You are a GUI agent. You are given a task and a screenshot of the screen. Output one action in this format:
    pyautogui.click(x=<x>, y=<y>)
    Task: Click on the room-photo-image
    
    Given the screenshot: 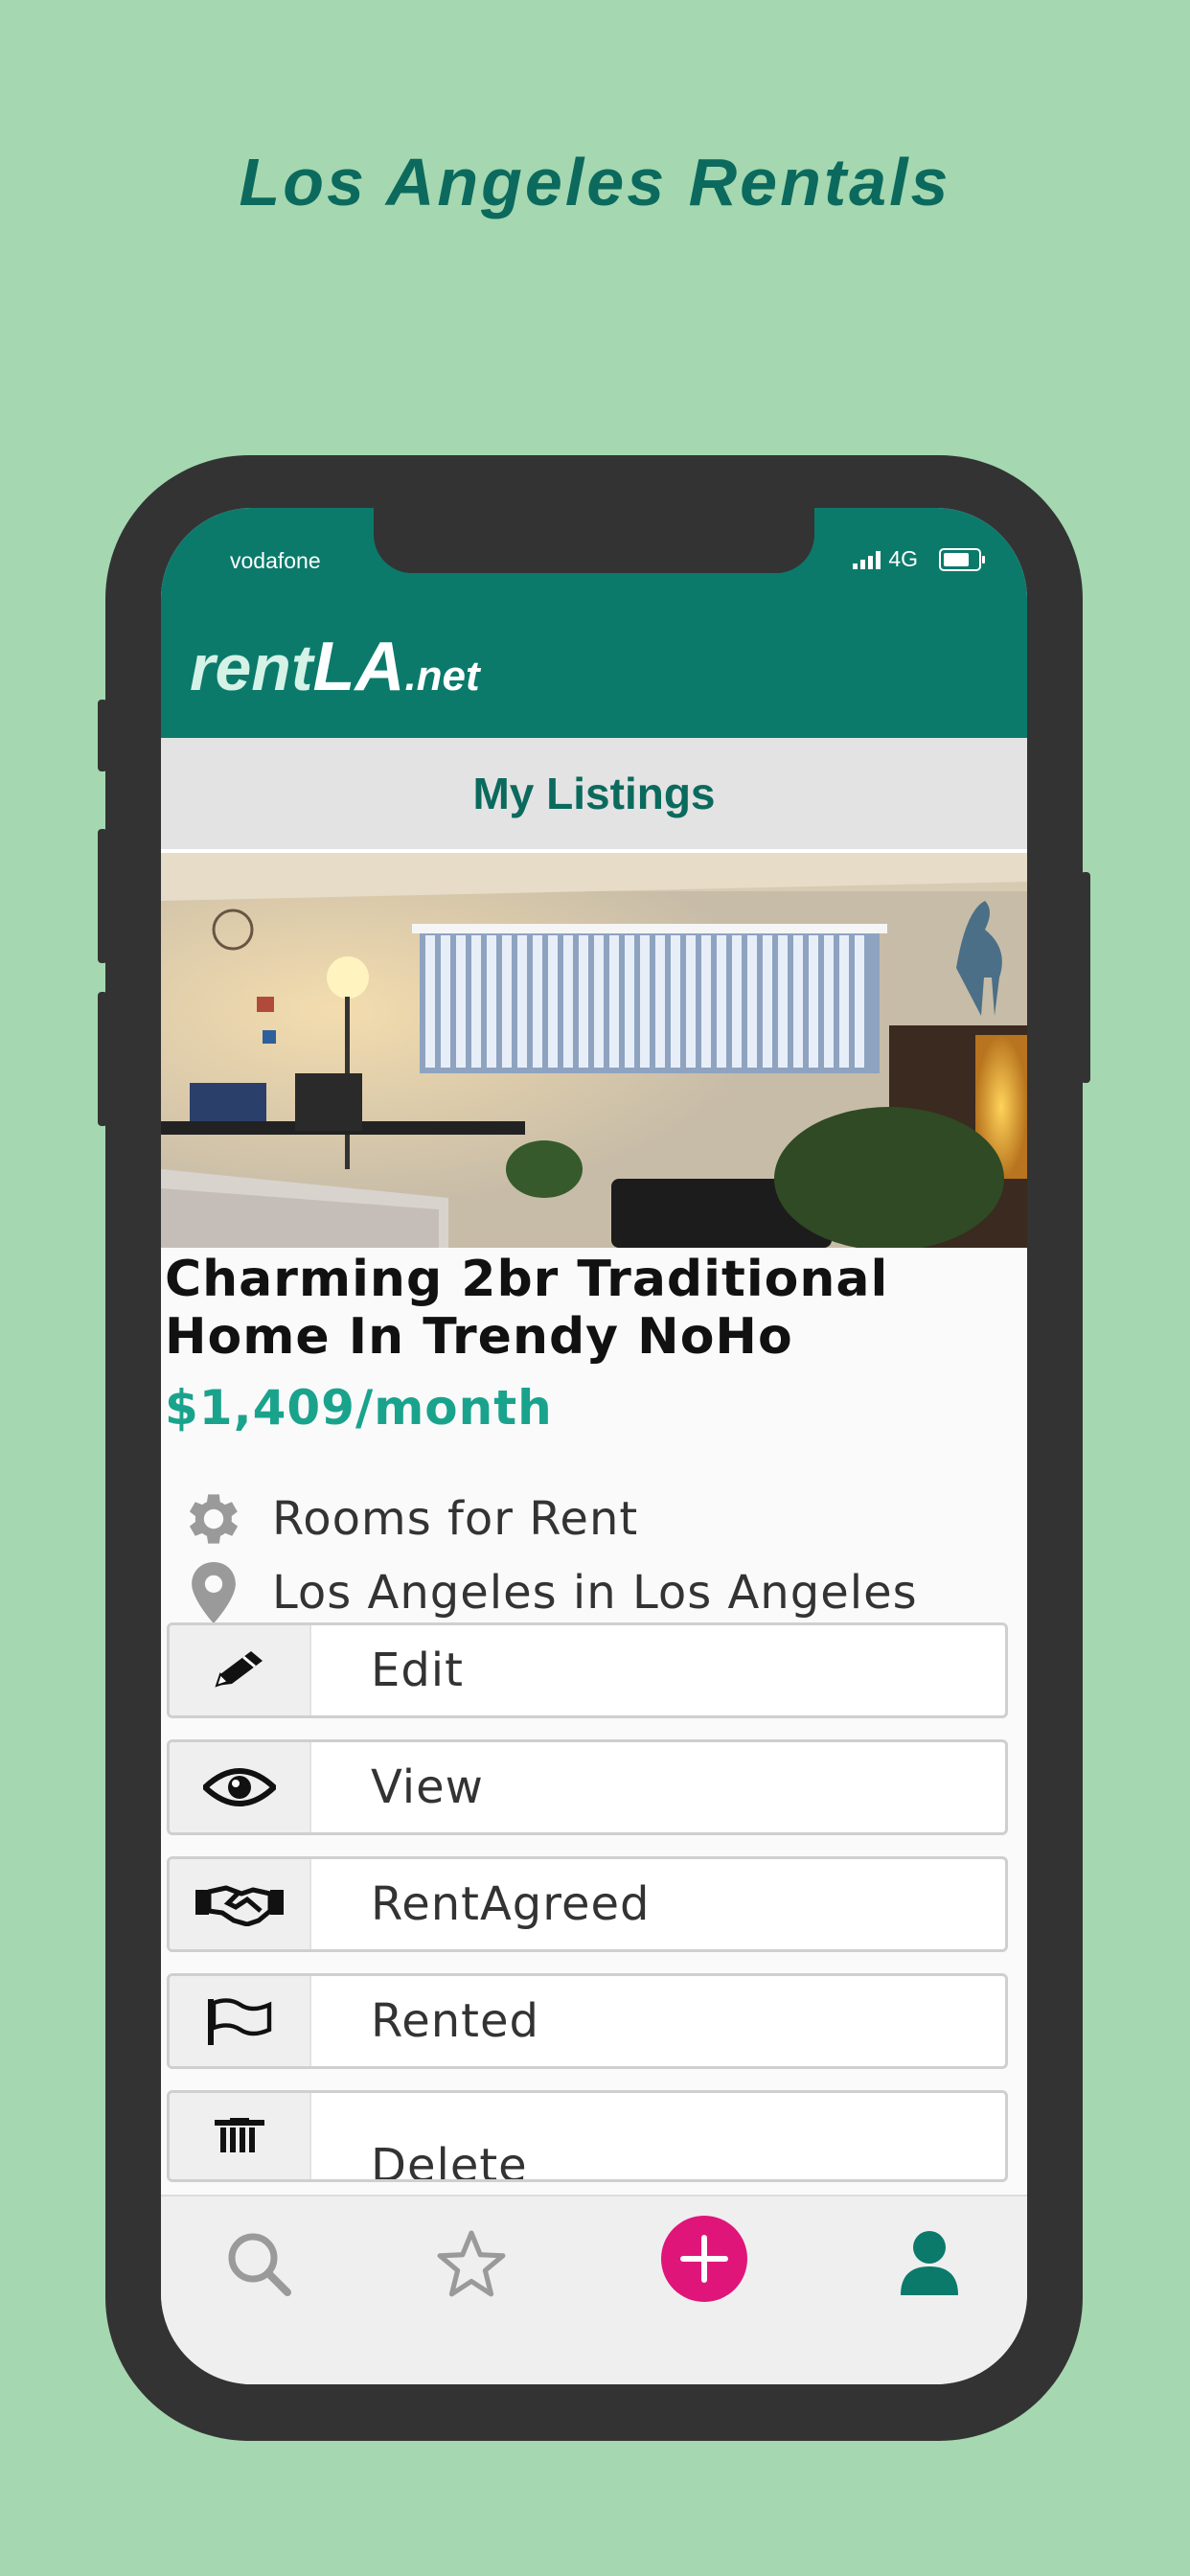 What is the action you would take?
    pyautogui.click(x=594, y=1050)
    